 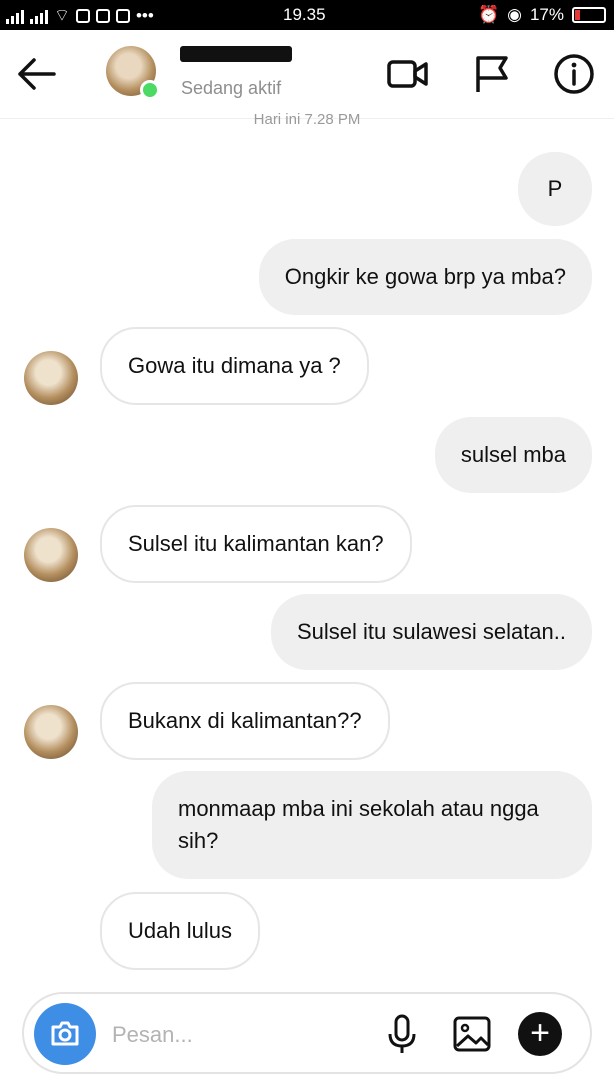 I want to click on camera-icon, so click(x=65, y=1033).